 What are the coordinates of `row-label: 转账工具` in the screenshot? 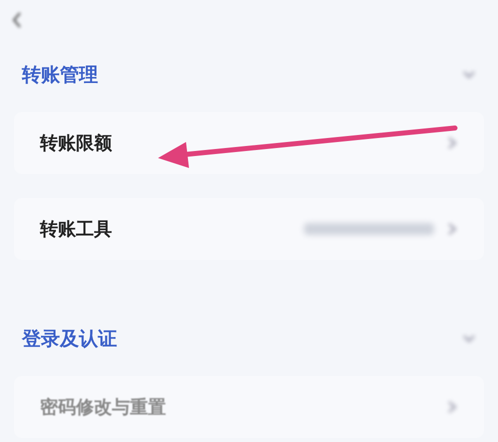 It's located at (76, 230).